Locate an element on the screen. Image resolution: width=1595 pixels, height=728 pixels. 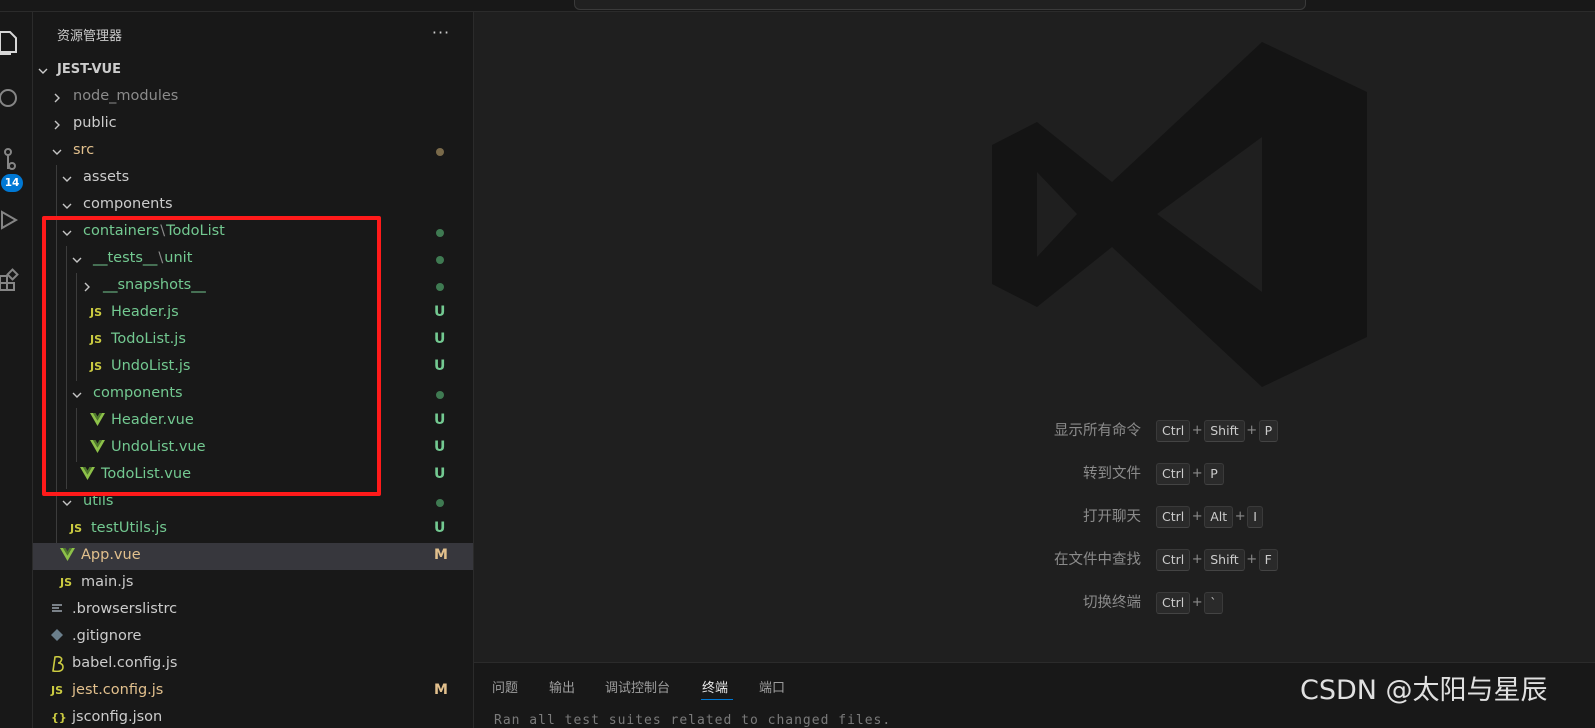
json-file-icon: {} is located at coordinates (59, 717).